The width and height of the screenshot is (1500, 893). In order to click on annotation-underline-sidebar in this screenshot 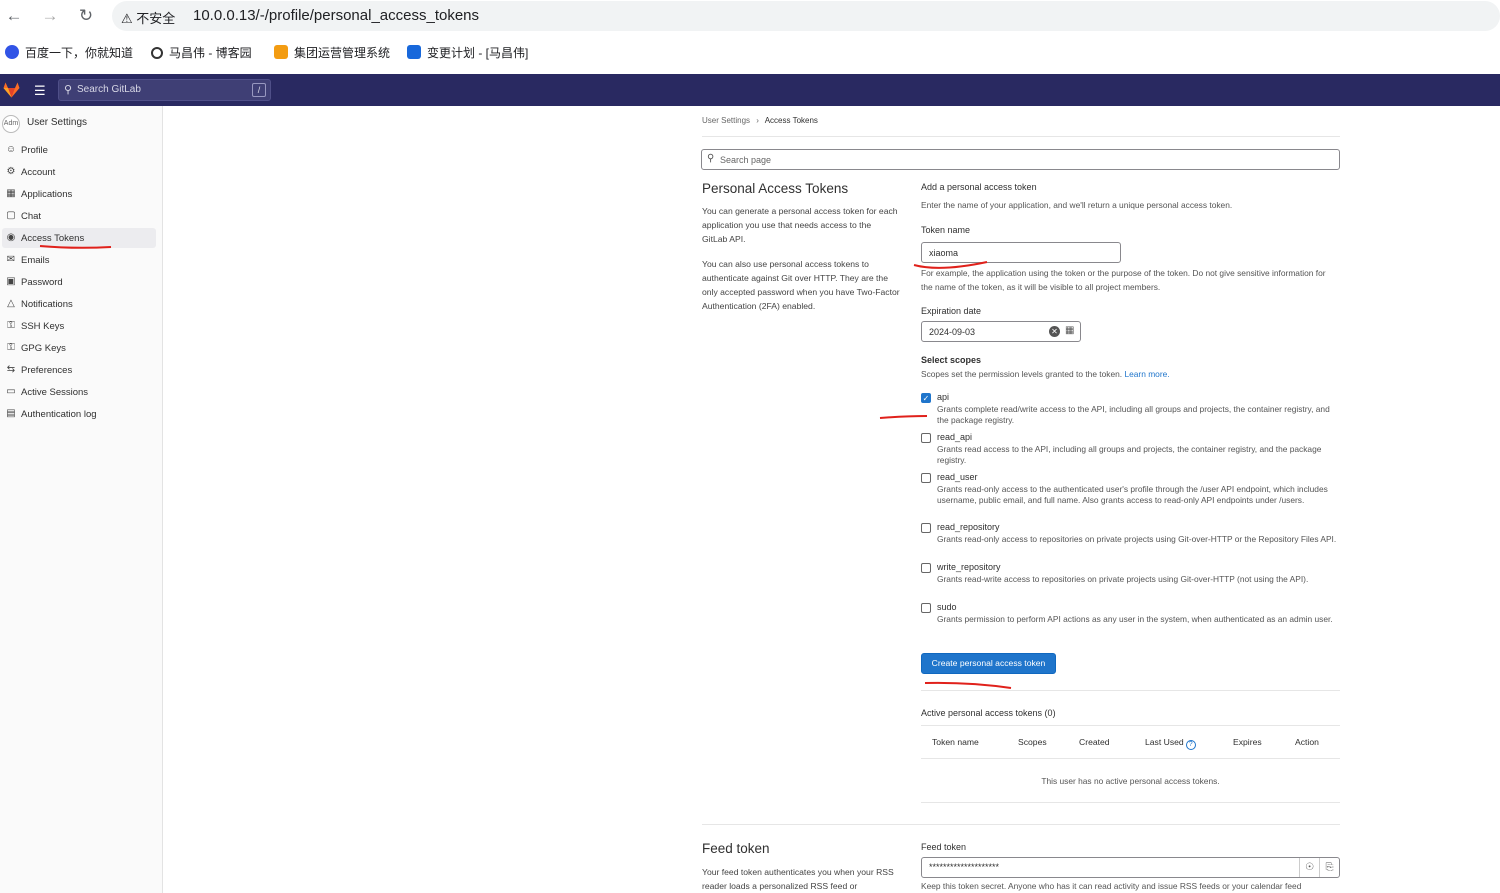, I will do `click(75, 247)`.